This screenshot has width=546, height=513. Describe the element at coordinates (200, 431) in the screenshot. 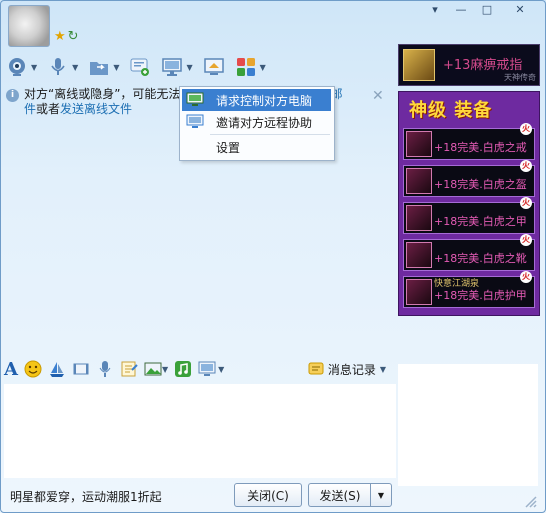

I see `message-input` at that location.